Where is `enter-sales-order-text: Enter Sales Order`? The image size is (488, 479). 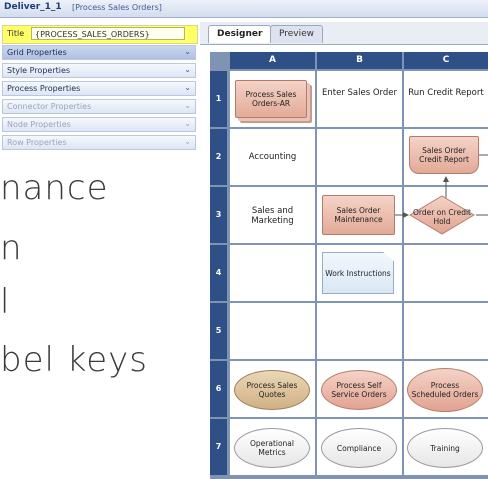 enter-sales-order-text: Enter Sales Order is located at coordinates (359, 93).